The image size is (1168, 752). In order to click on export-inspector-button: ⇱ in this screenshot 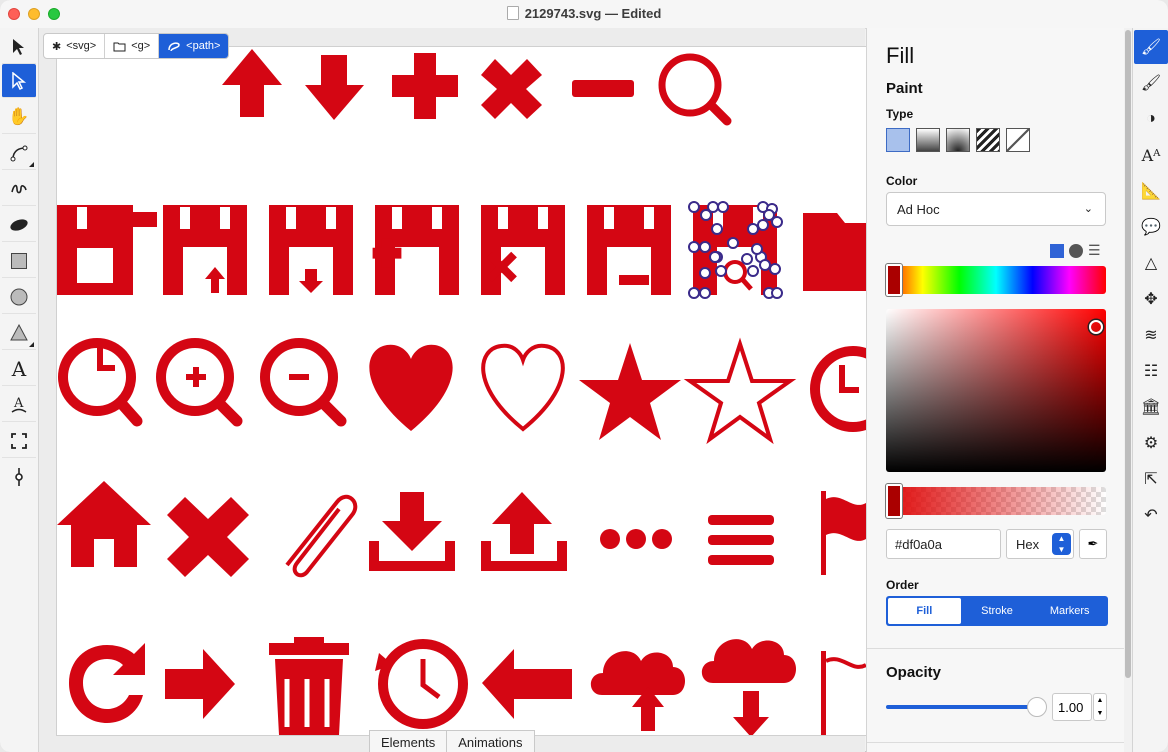, I will do `click(1151, 479)`.